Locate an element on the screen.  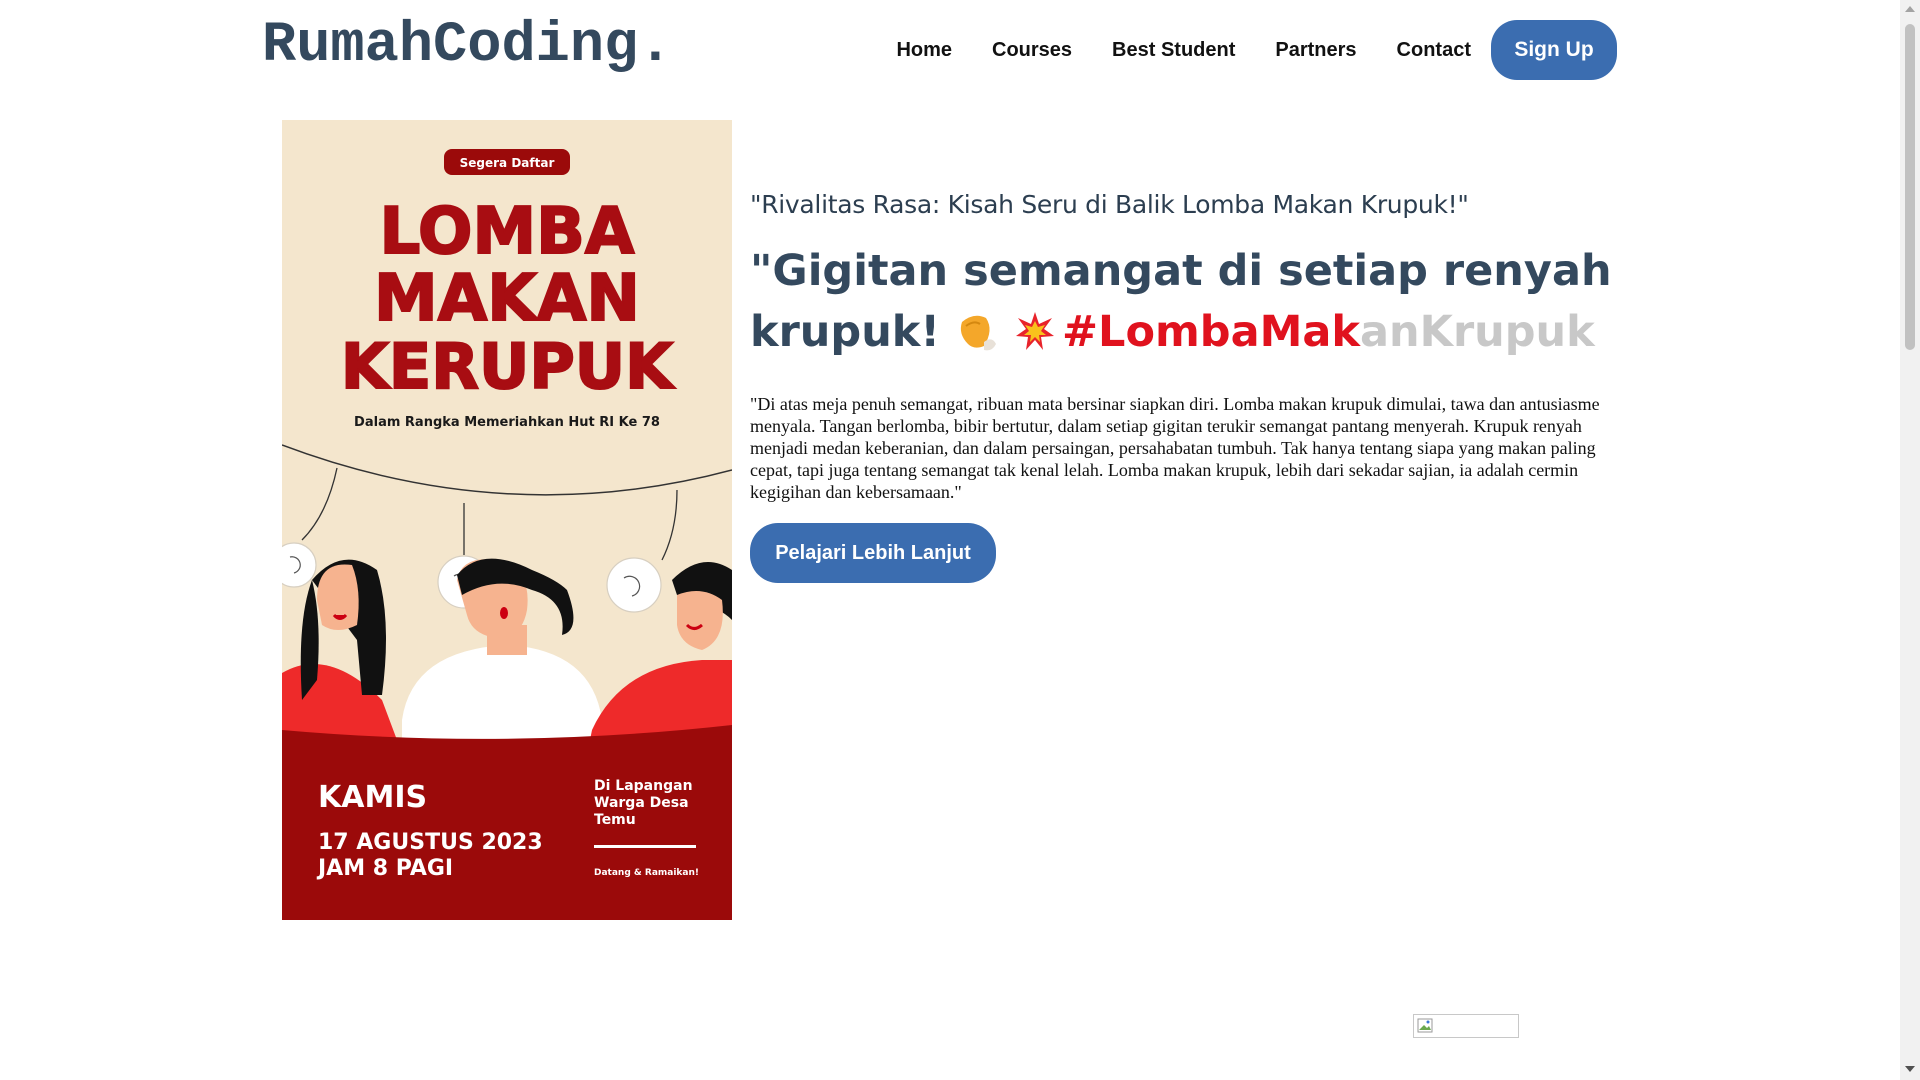
nav-home-link: Home is located at coordinates (924, 50).